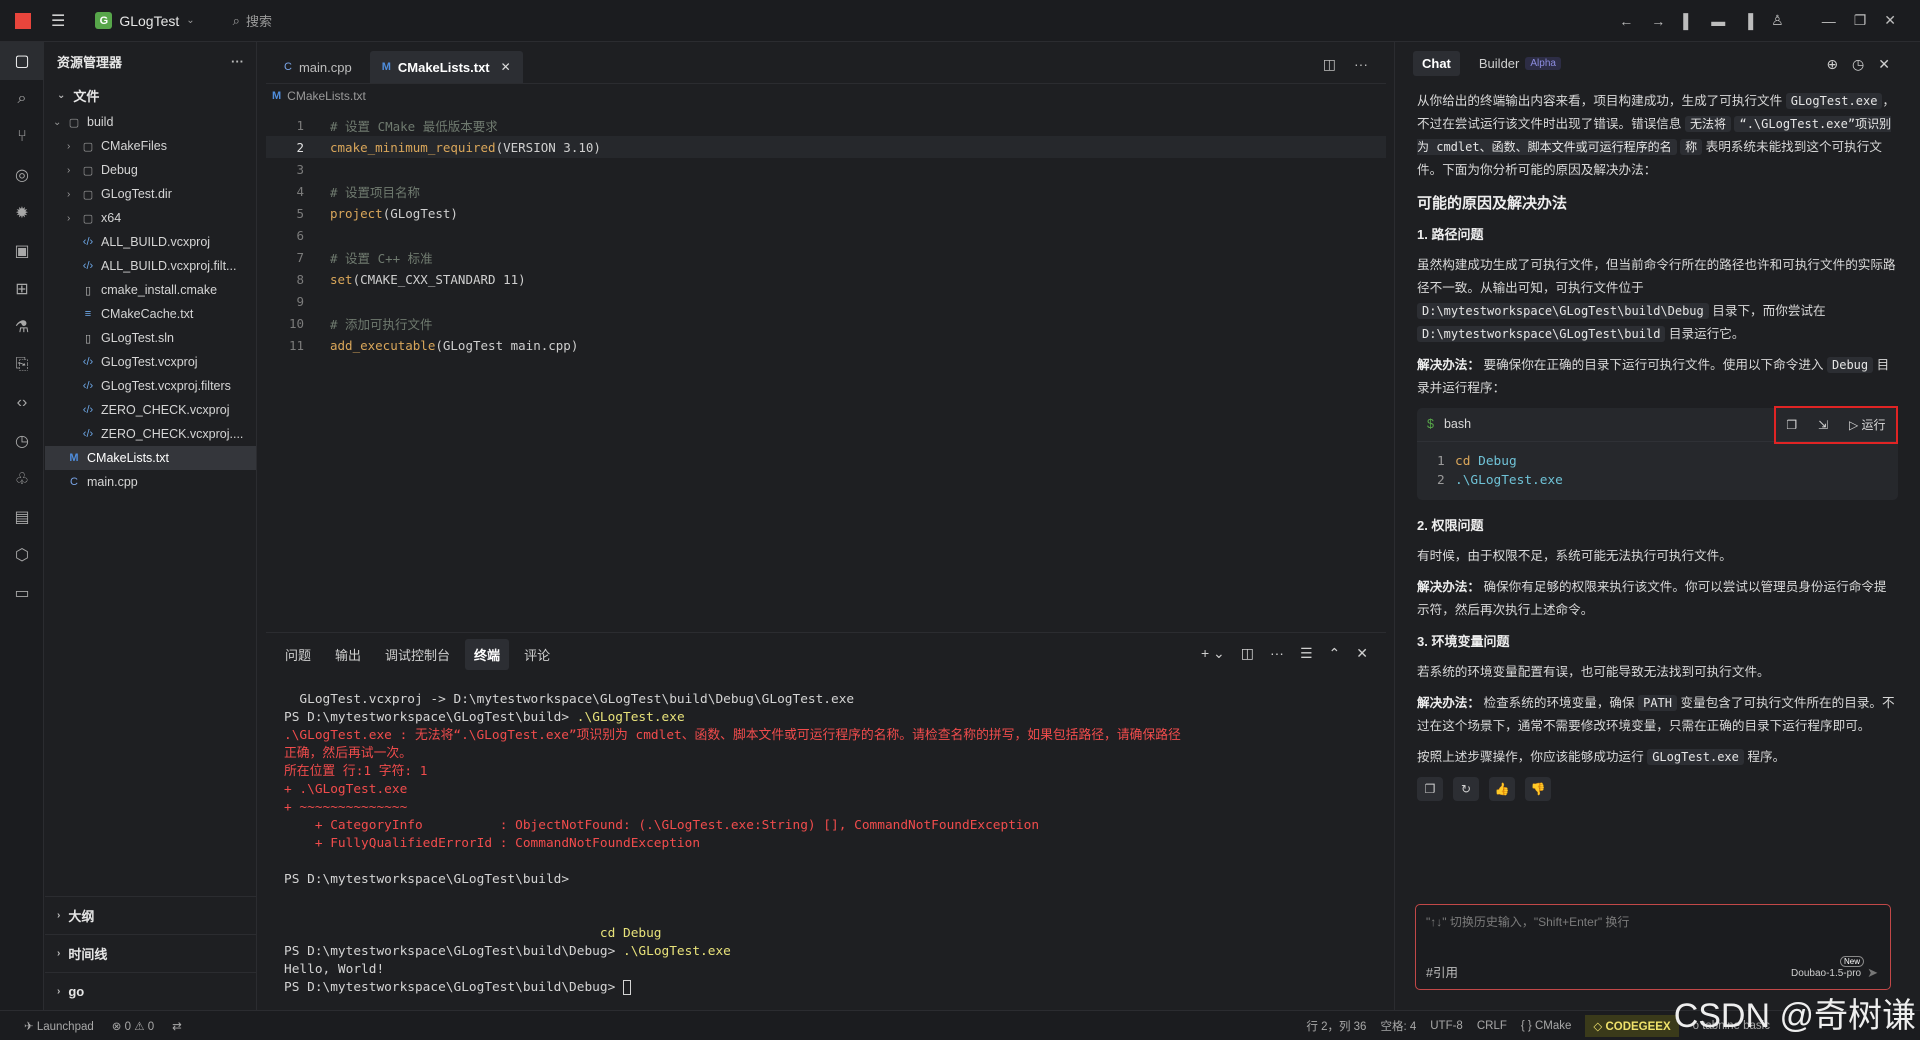  I want to click on copy-icon: ❐, so click(1430, 789).